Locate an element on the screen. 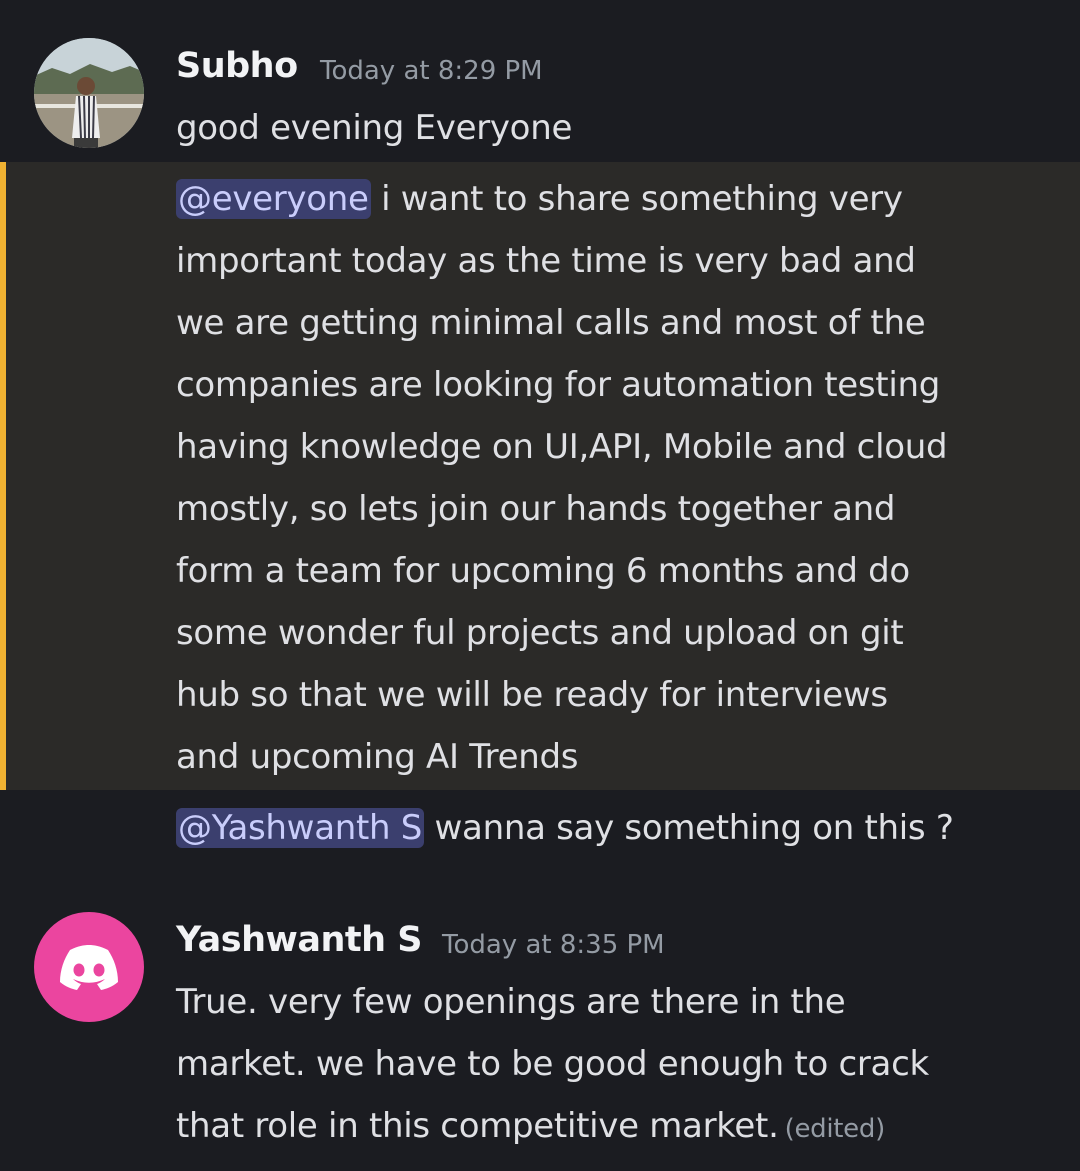 Image resolution: width=1080 pixels, height=1171 pixels. message-line: and upcoming AI Trends is located at coordinates (377, 757).